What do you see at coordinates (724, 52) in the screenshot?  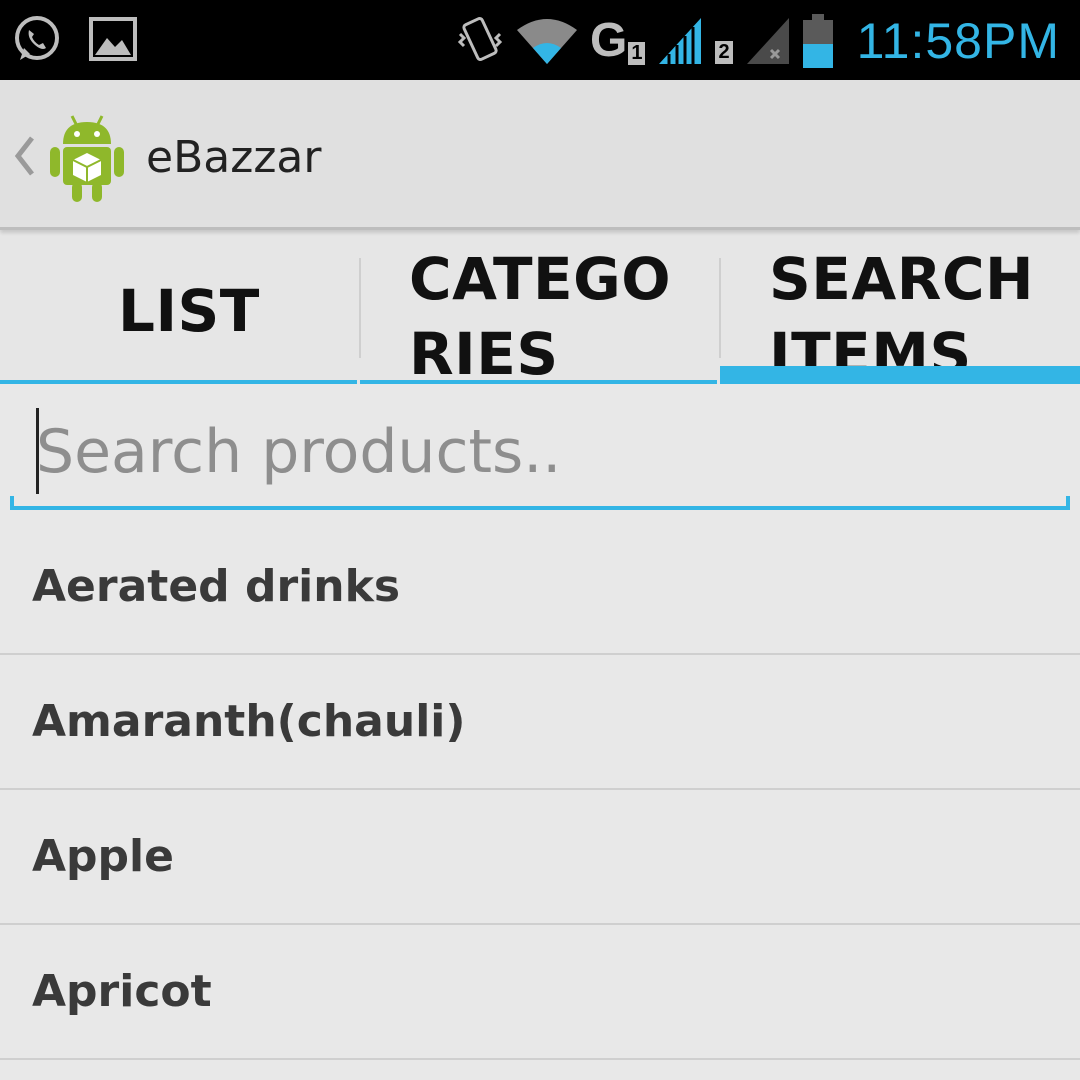 I see `sim2-badge: 2` at bounding box center [724, 52].